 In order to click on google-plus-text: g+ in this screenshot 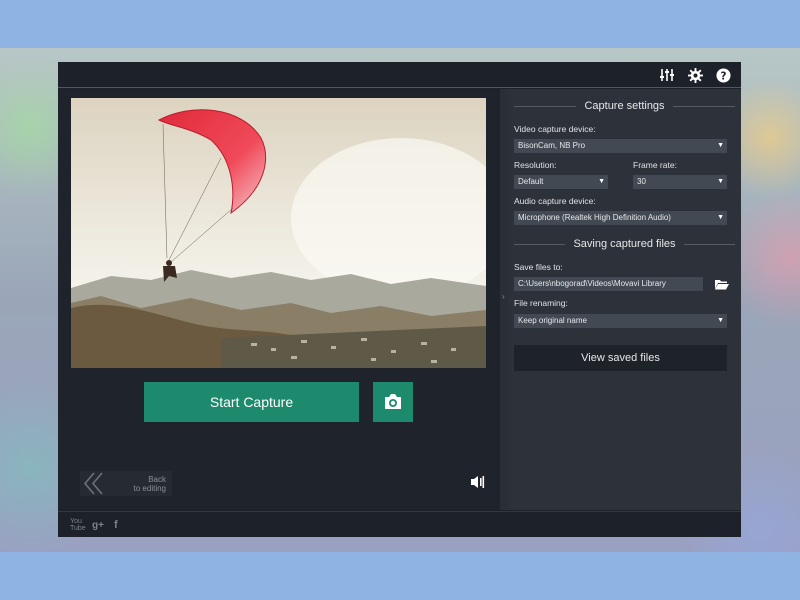, I will do `click(98, 525)`.